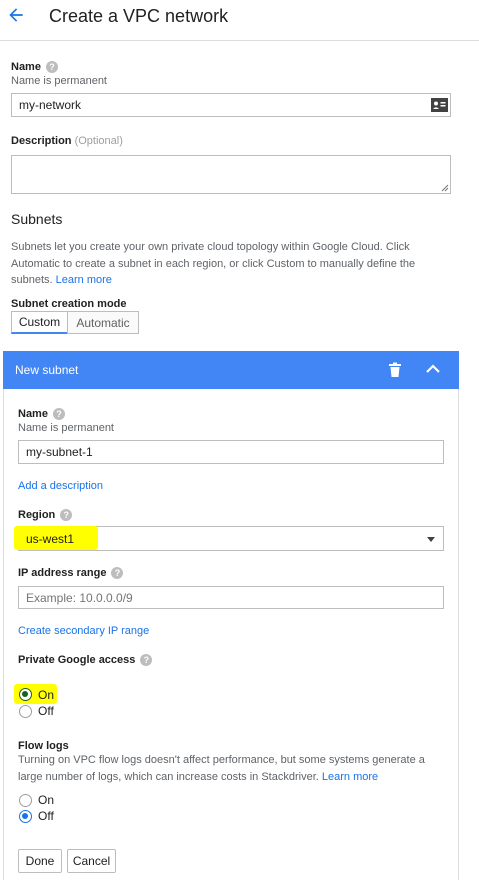  I want to click on create-secondary-range-link: Create secondary IP range, so click(83, 631).